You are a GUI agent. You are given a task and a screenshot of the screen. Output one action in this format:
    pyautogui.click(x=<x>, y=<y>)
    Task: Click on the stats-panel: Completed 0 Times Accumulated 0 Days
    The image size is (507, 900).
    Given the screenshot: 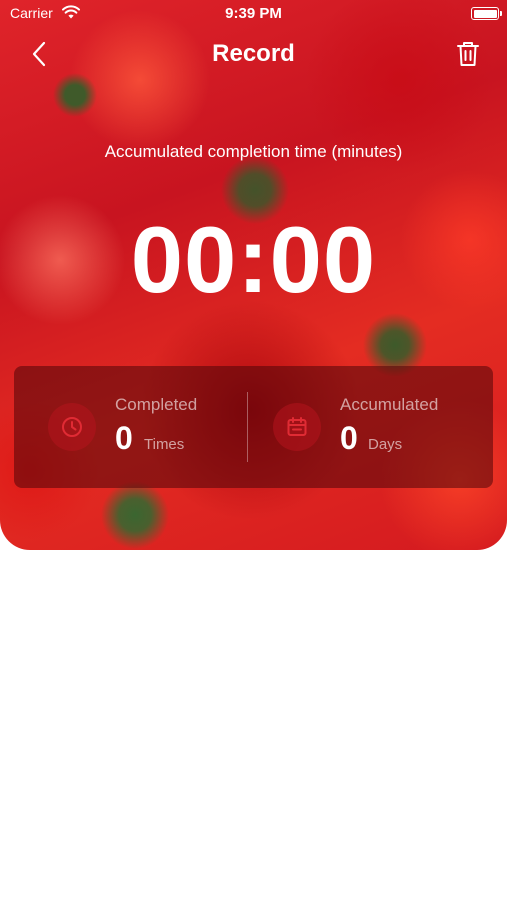 What is the action you would take?
    pyautogui.click(x=253, y=427)
    